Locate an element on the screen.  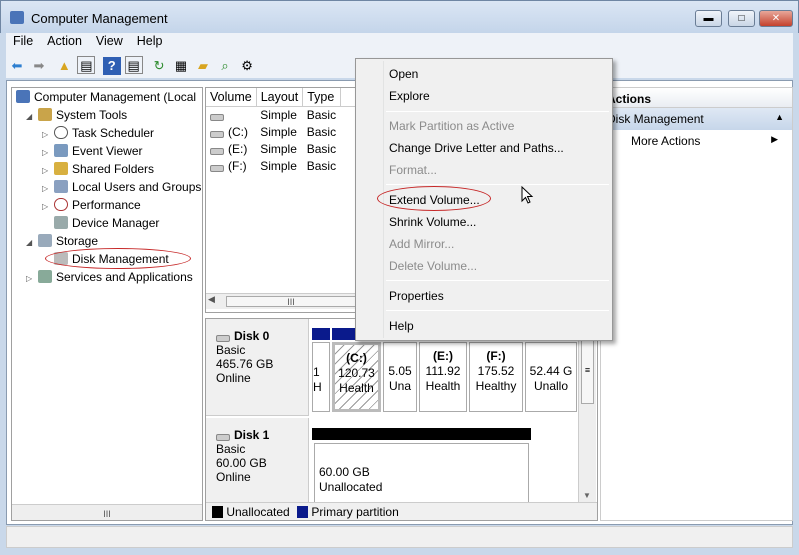
column-type: Type is located at coordinates (321, 97).